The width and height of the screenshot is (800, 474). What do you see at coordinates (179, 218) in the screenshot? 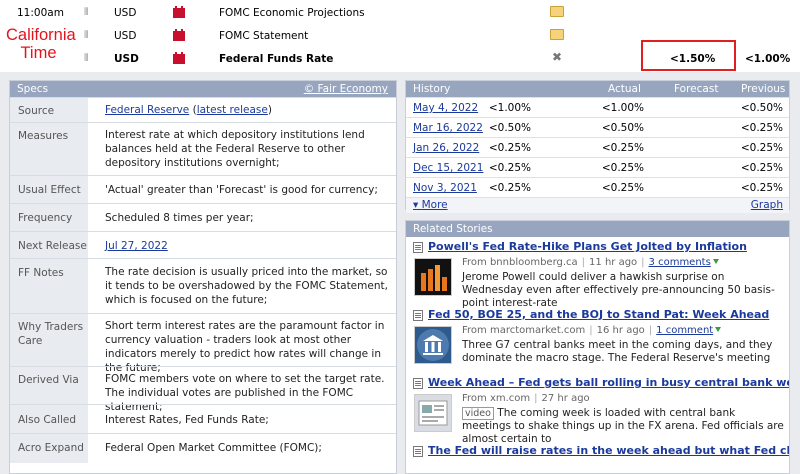
I see `spec-value: Scheduled 8 times per year;` at bounding box center [179, 218].